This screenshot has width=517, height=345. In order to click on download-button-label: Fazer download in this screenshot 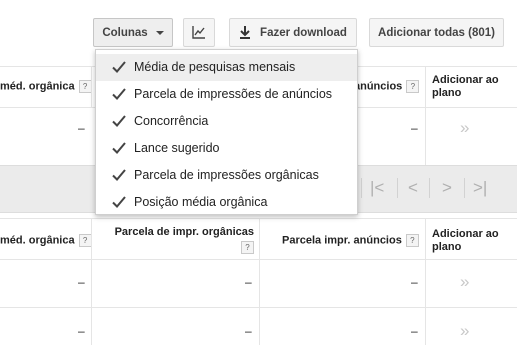, I will do `click(303, 32)`.